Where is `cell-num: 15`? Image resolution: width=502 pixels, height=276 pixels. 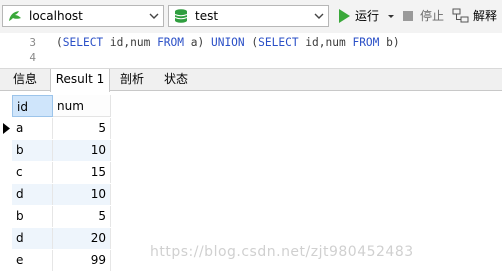
cell-num: 15 is located at coordinates (82, 172).